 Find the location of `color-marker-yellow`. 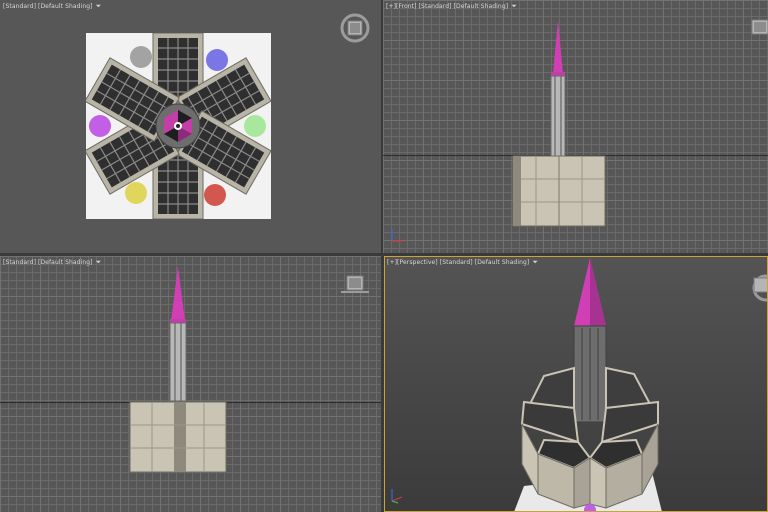

color-marker-yellow is located at coordinates (136, 193).